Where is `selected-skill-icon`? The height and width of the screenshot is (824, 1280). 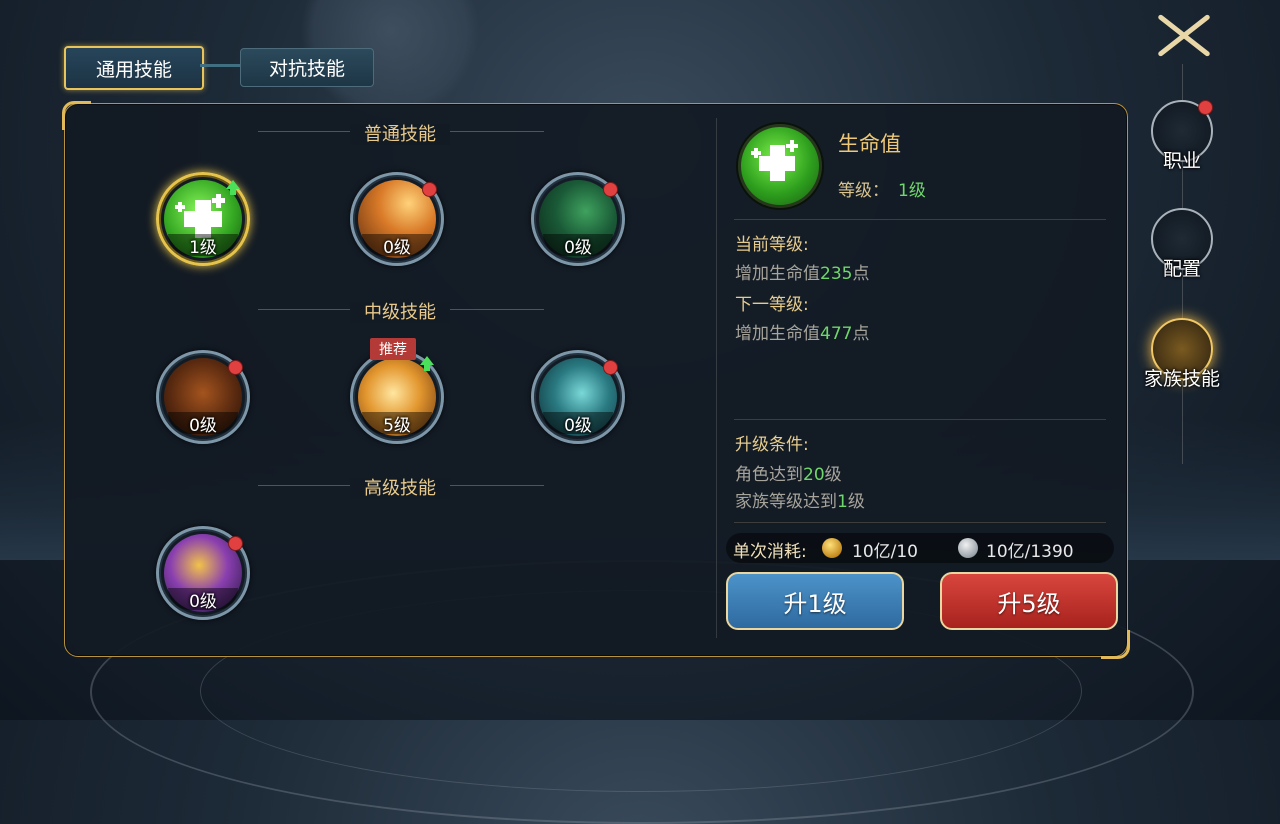 selected-skill-icon is located at coordinates (780, 166).